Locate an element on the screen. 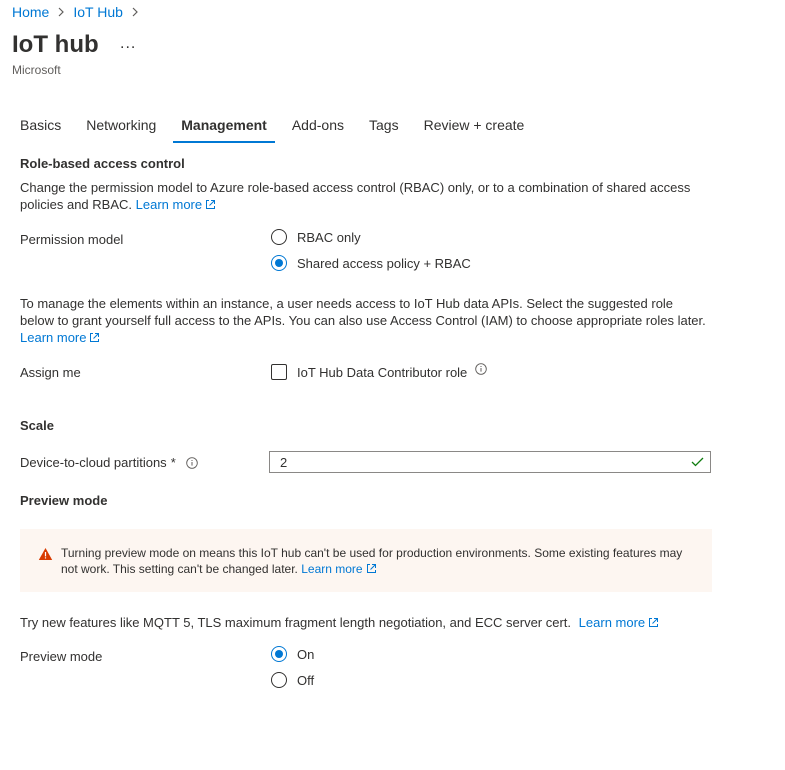 Image resolution: width=785 pixels, height=770 pixels. permission-model-label: Permission model is located at coordinates (72, 239).